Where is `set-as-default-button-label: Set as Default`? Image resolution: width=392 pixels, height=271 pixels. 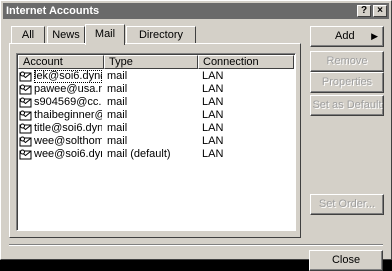 set-as-default-button-label: Set as Default is located at coordinates (347, 105).